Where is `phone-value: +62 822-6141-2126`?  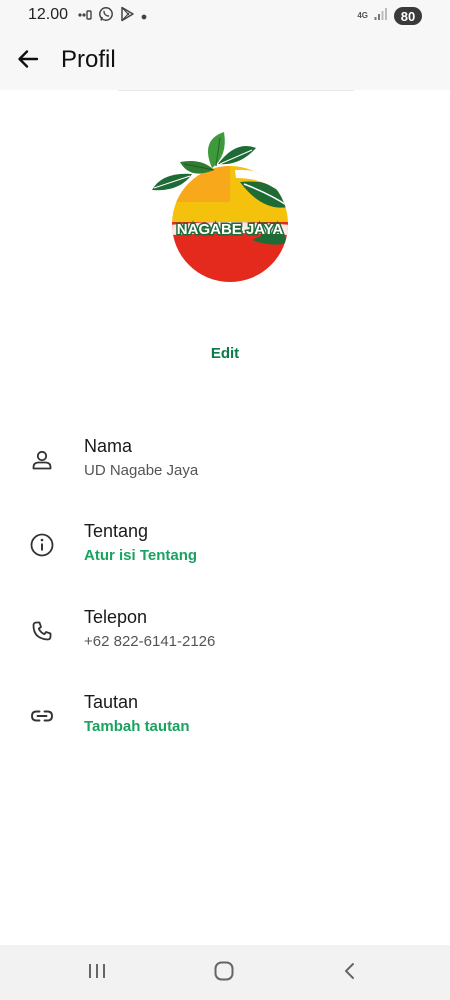 phone-value: +62 822-6141-2126 is located at coordinates (150, 641).